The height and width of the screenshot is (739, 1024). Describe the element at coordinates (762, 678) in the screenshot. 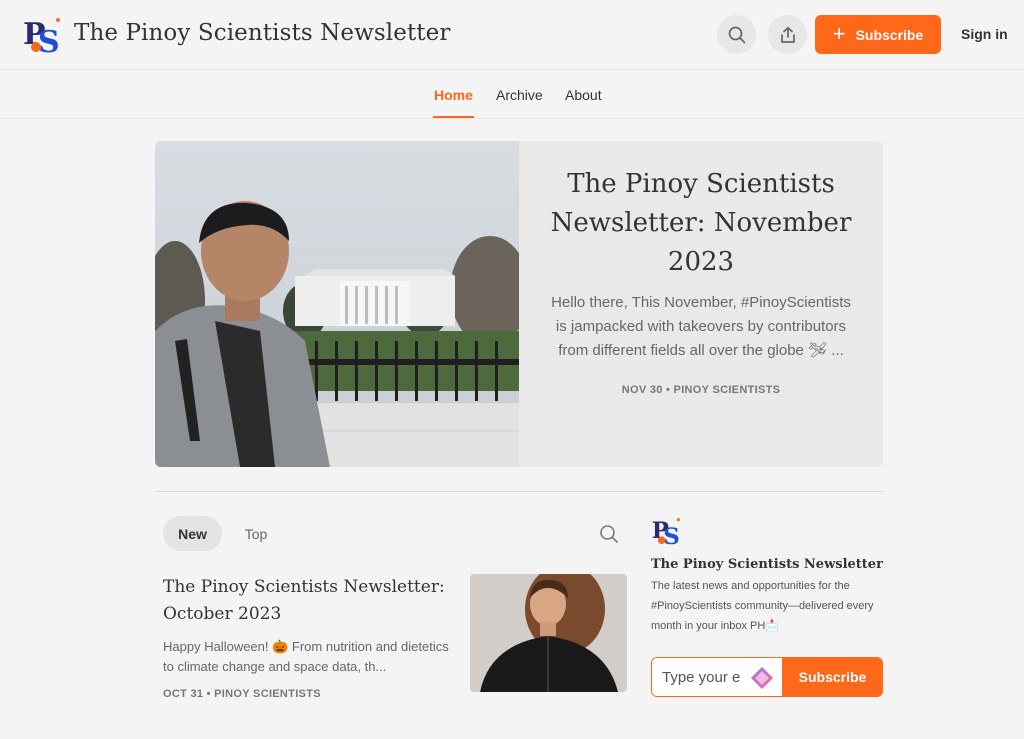

I see `gem-icon` at that location.